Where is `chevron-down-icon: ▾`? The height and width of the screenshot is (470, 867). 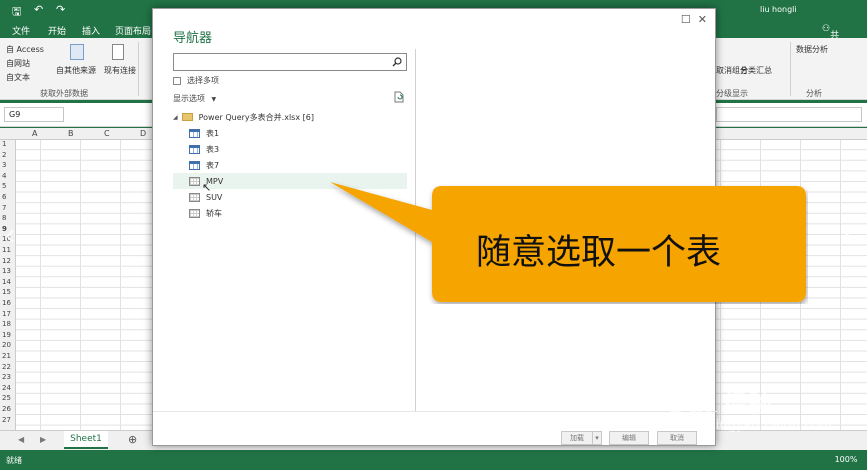 chevron-down-icon: ▾ is located at coordinates (597, 438).